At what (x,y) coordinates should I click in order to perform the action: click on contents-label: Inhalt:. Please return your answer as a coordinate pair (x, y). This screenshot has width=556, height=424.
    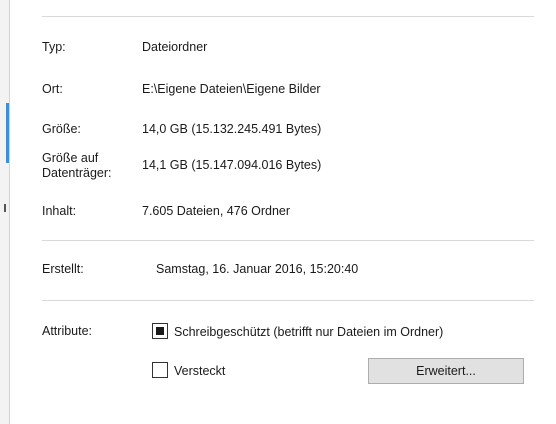
    Looking at the image, I should click on (59, 211).